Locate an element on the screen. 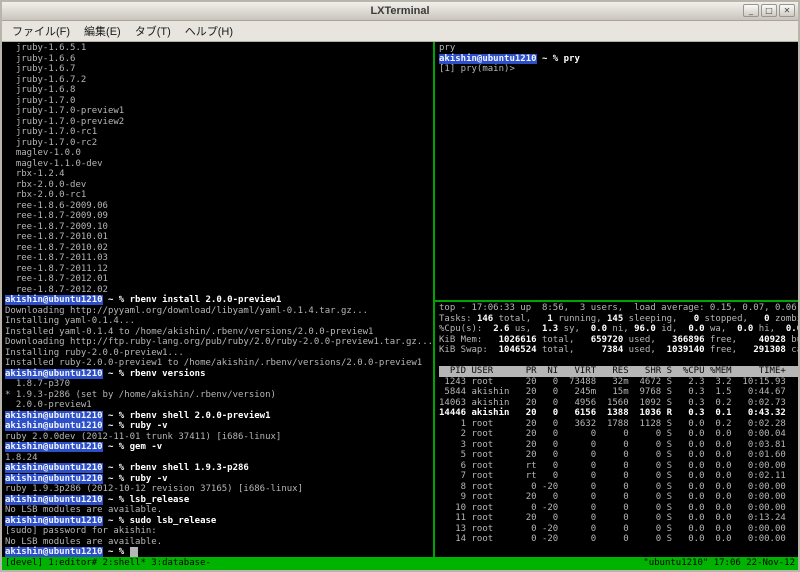  close-icon: ✕ is located at coordinates (787, 10).